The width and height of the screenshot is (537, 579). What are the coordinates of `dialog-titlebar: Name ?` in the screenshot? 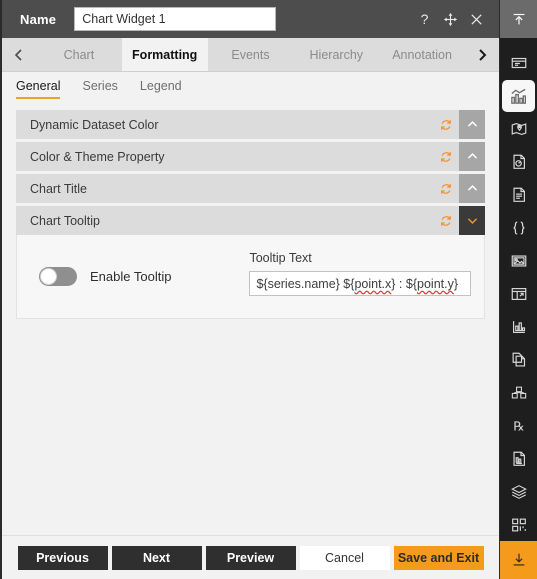 It's located at (250, 19).